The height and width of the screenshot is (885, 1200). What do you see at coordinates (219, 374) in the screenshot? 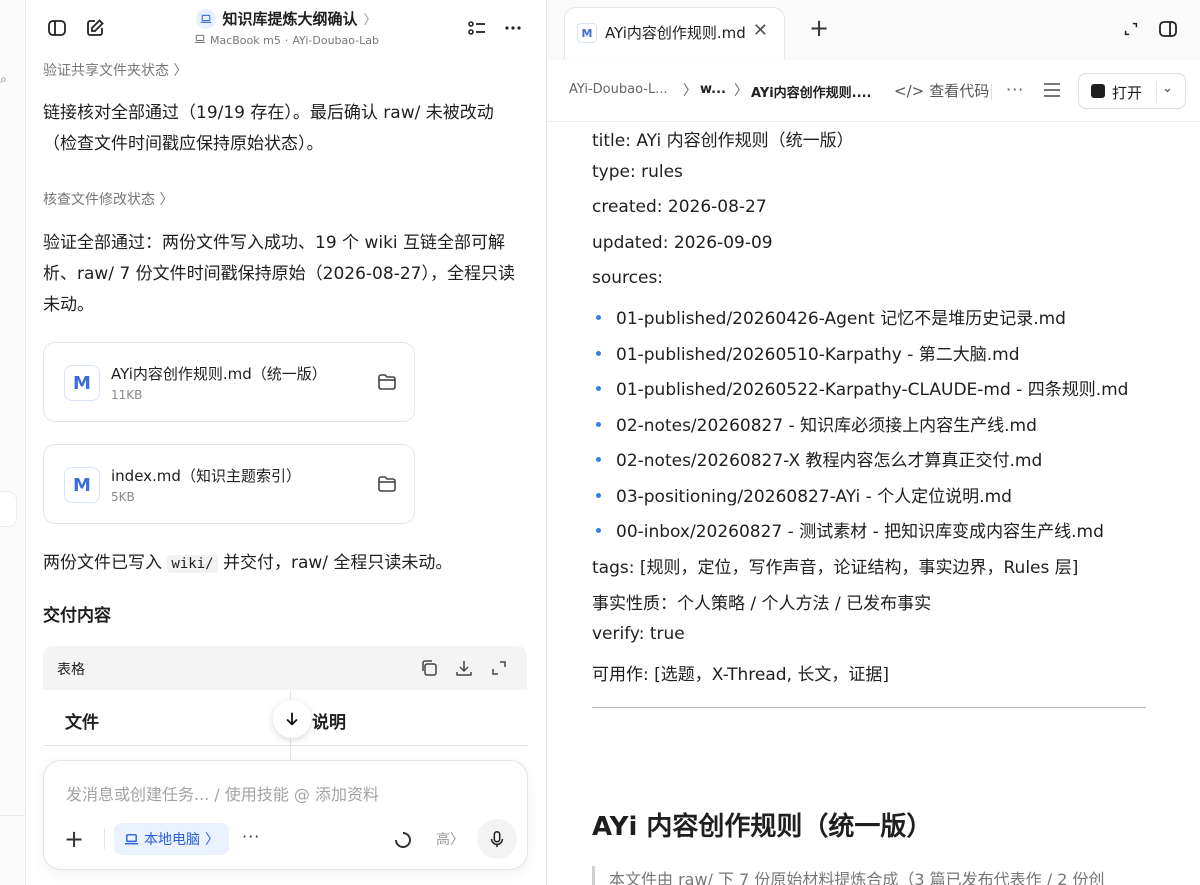
I see `file-name: AYi内容创作规则.md（统一版）` at bounding box center [219, 374].